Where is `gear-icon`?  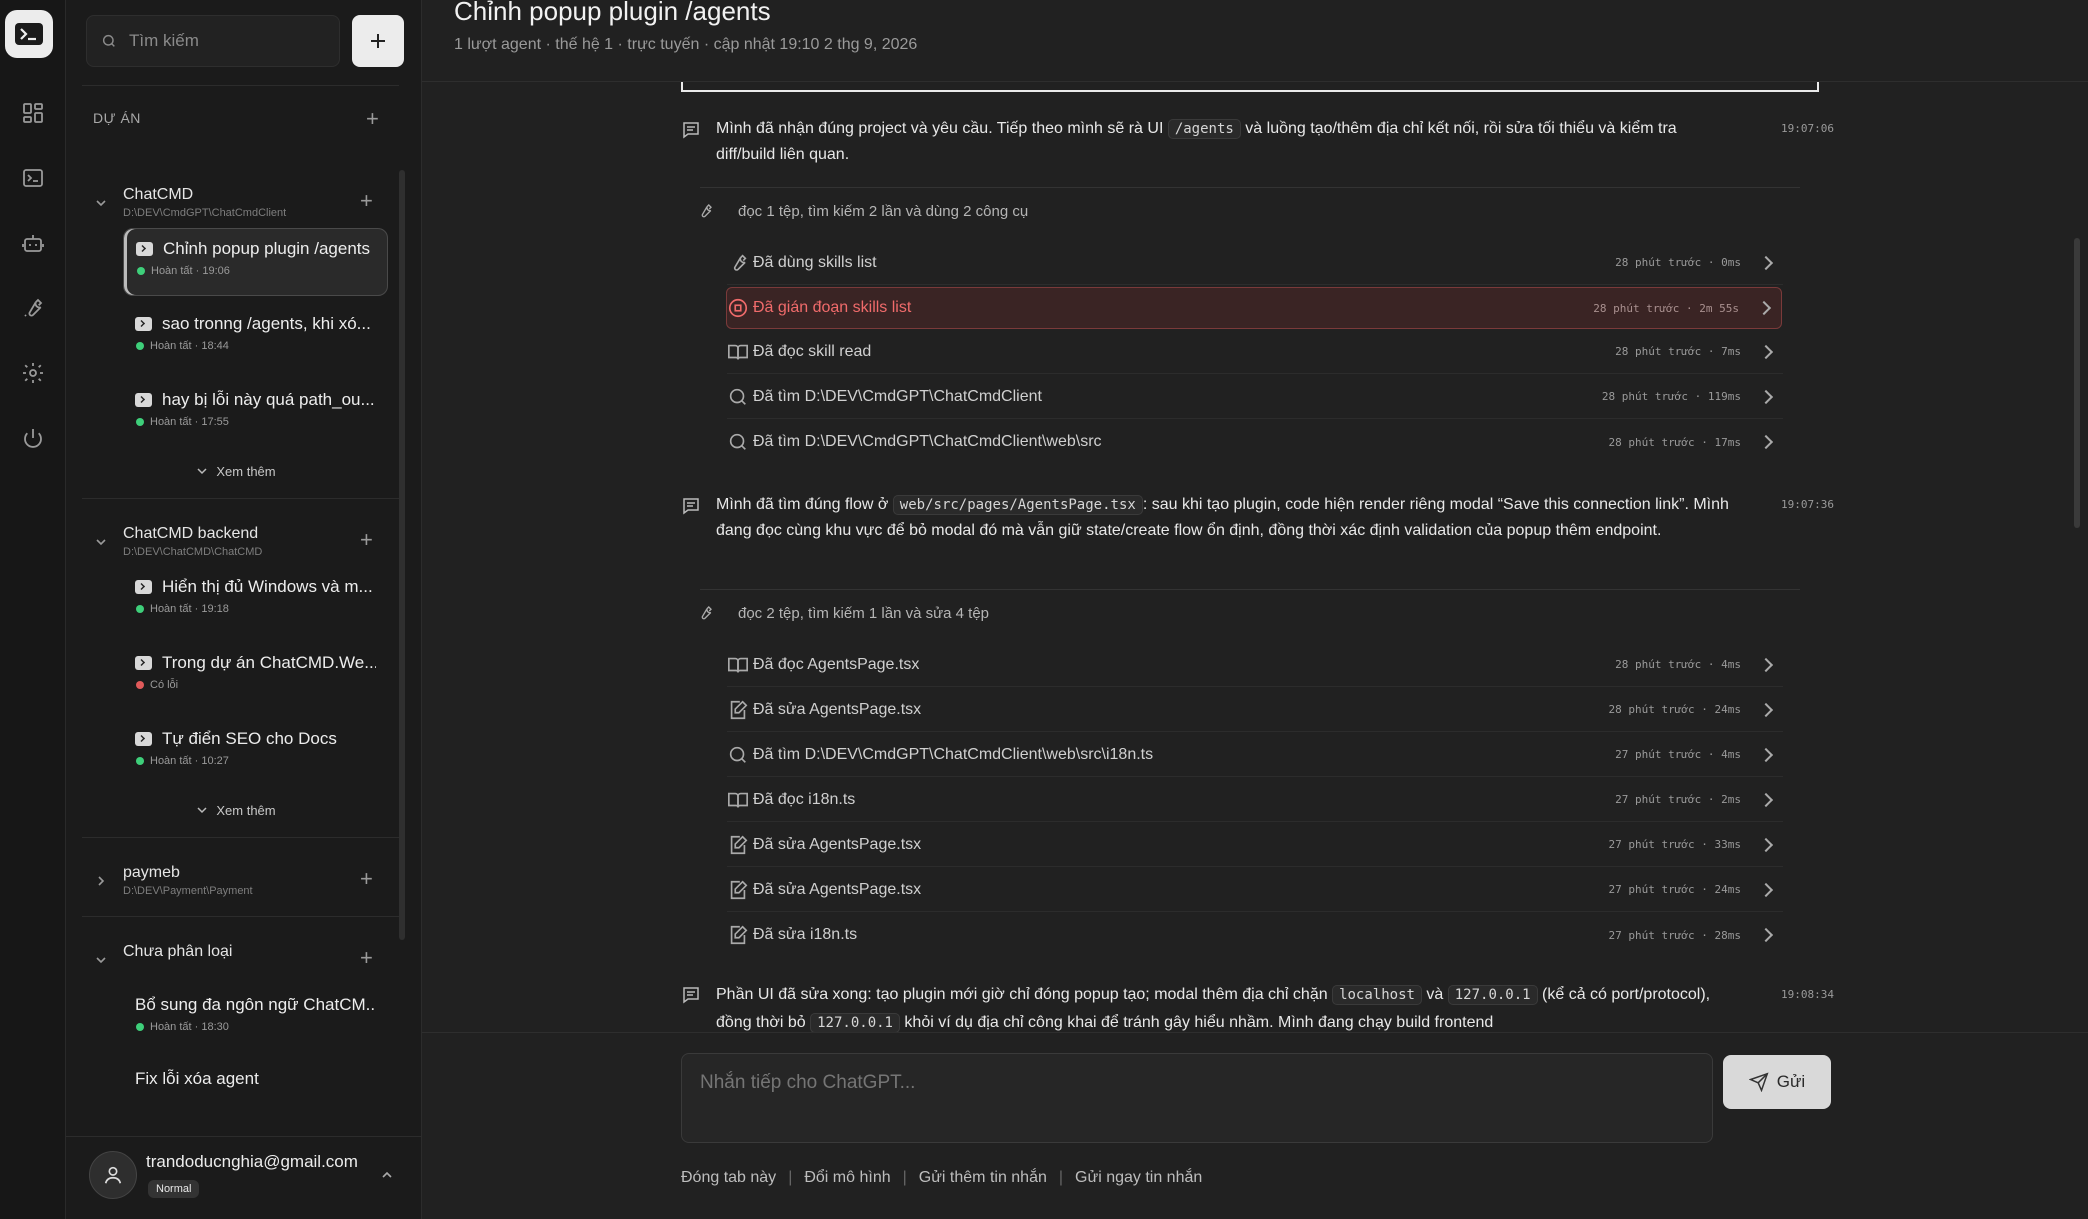 gear-icon is located at coordinates (33, 373).